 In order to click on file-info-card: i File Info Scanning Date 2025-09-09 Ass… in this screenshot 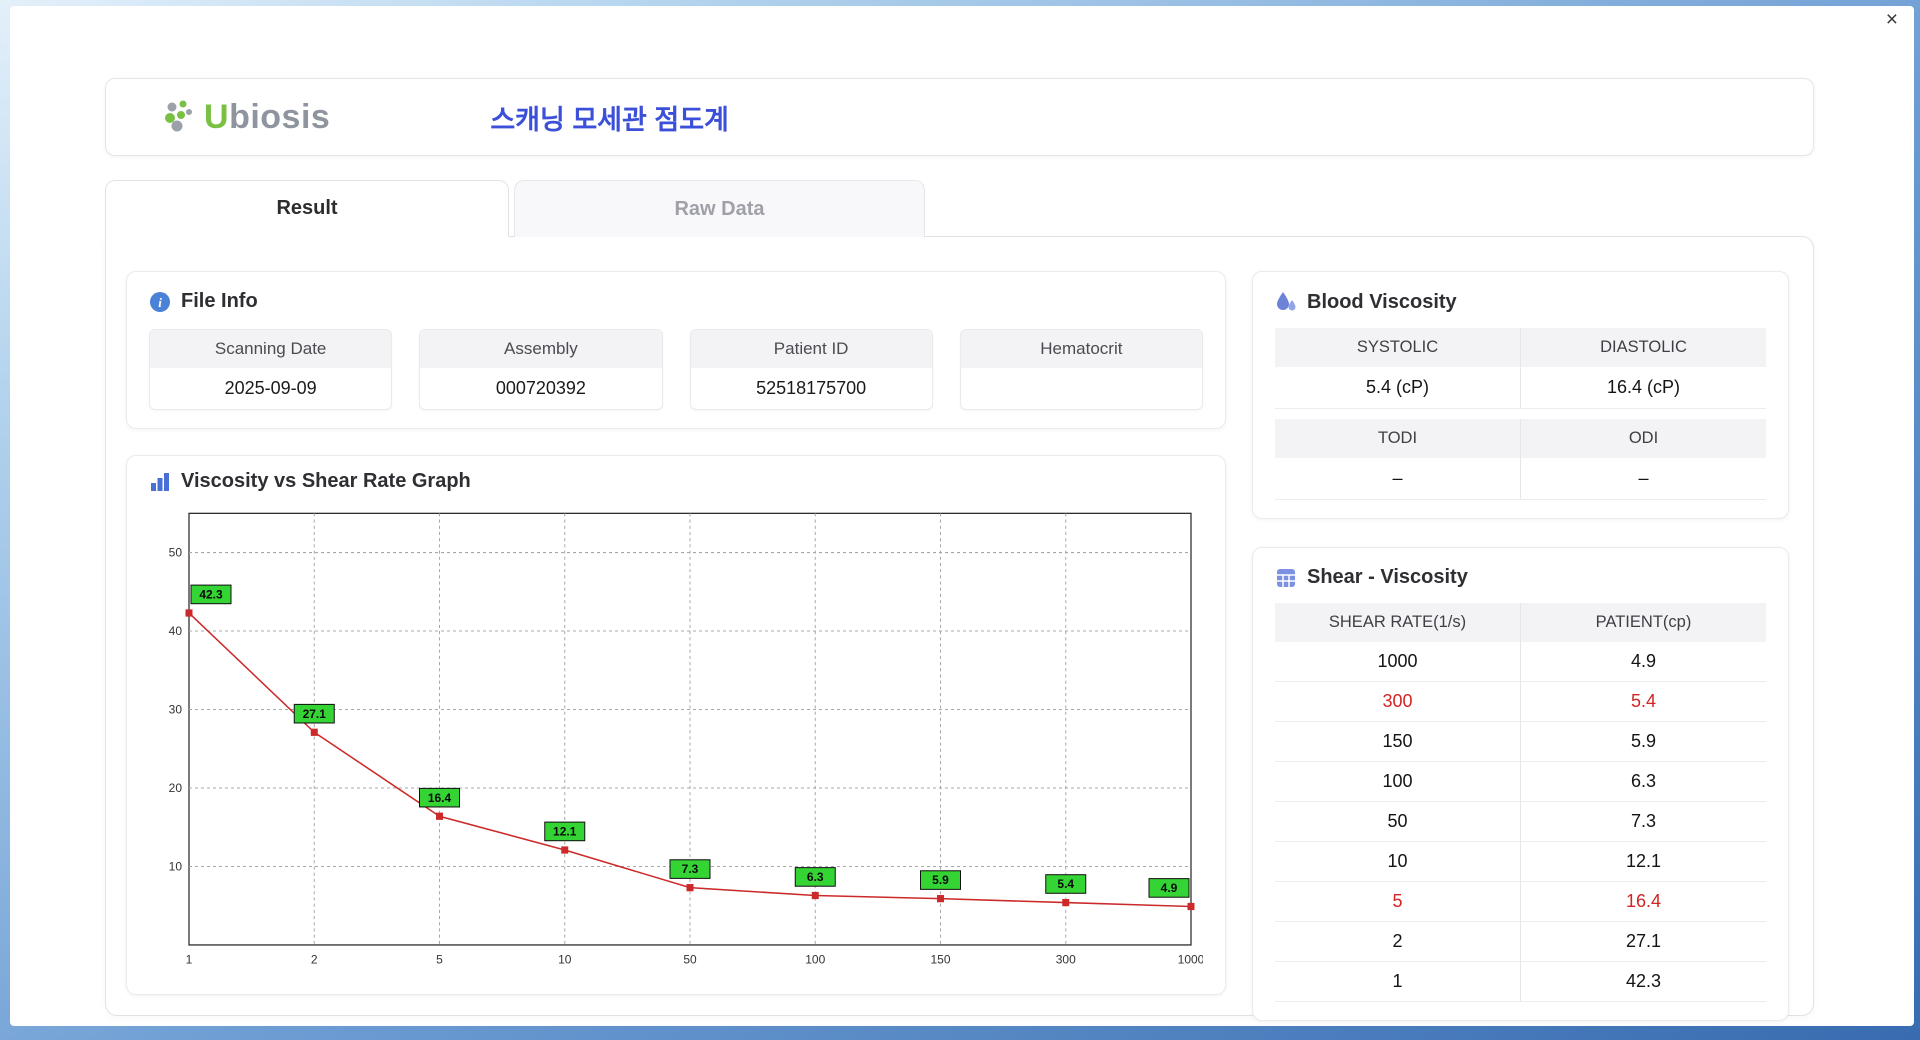, I will do `click(676, 350)`.